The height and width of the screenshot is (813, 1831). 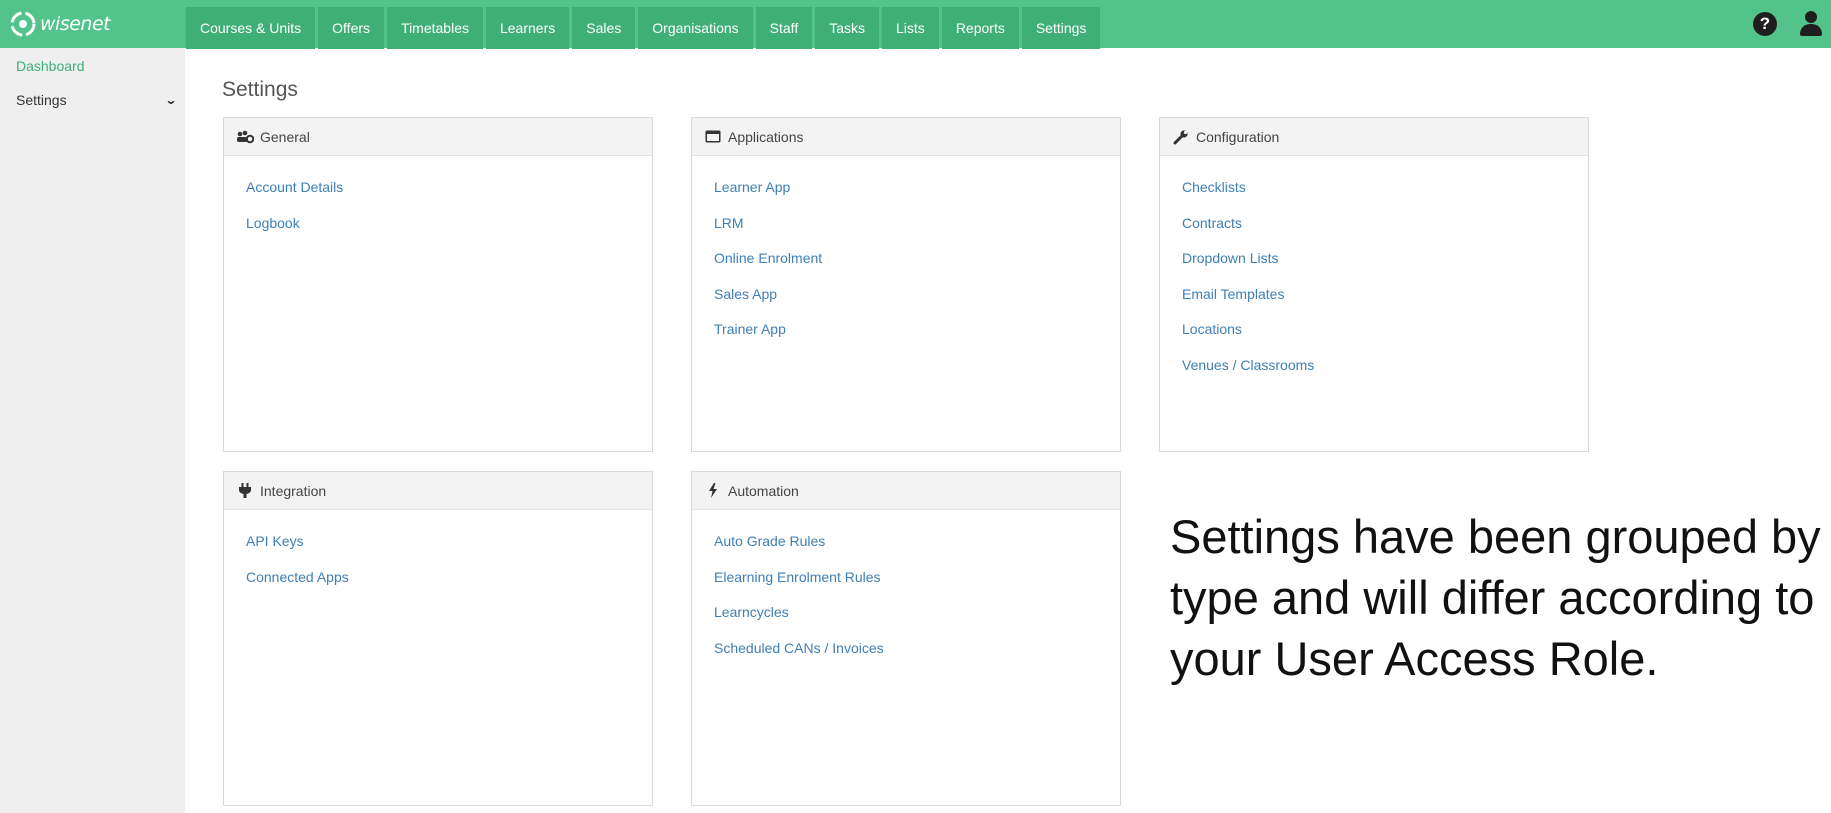 I want to click on panel-header: Applications, so click(x=906, y=137).